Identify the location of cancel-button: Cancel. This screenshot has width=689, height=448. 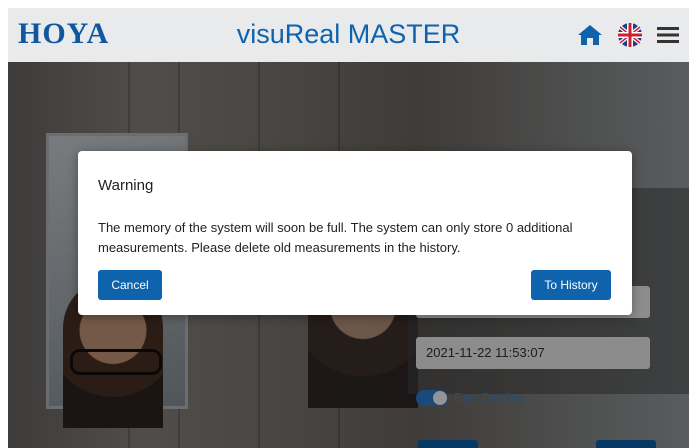
(130, 285).